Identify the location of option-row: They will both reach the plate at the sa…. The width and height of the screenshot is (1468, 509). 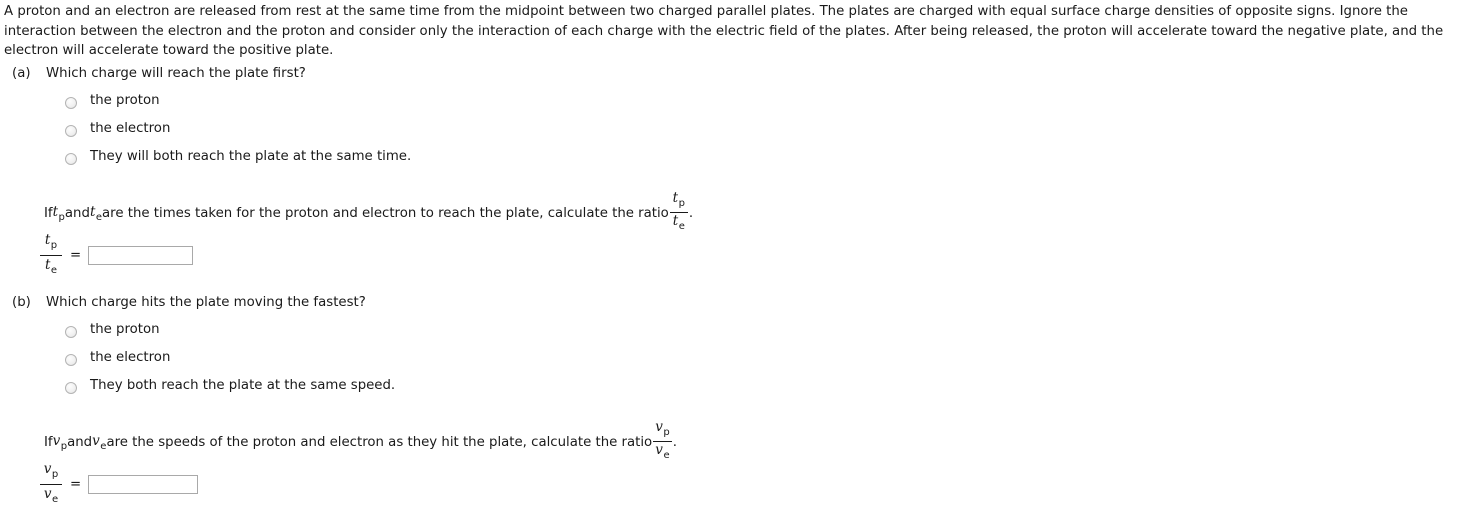
(734, 162).